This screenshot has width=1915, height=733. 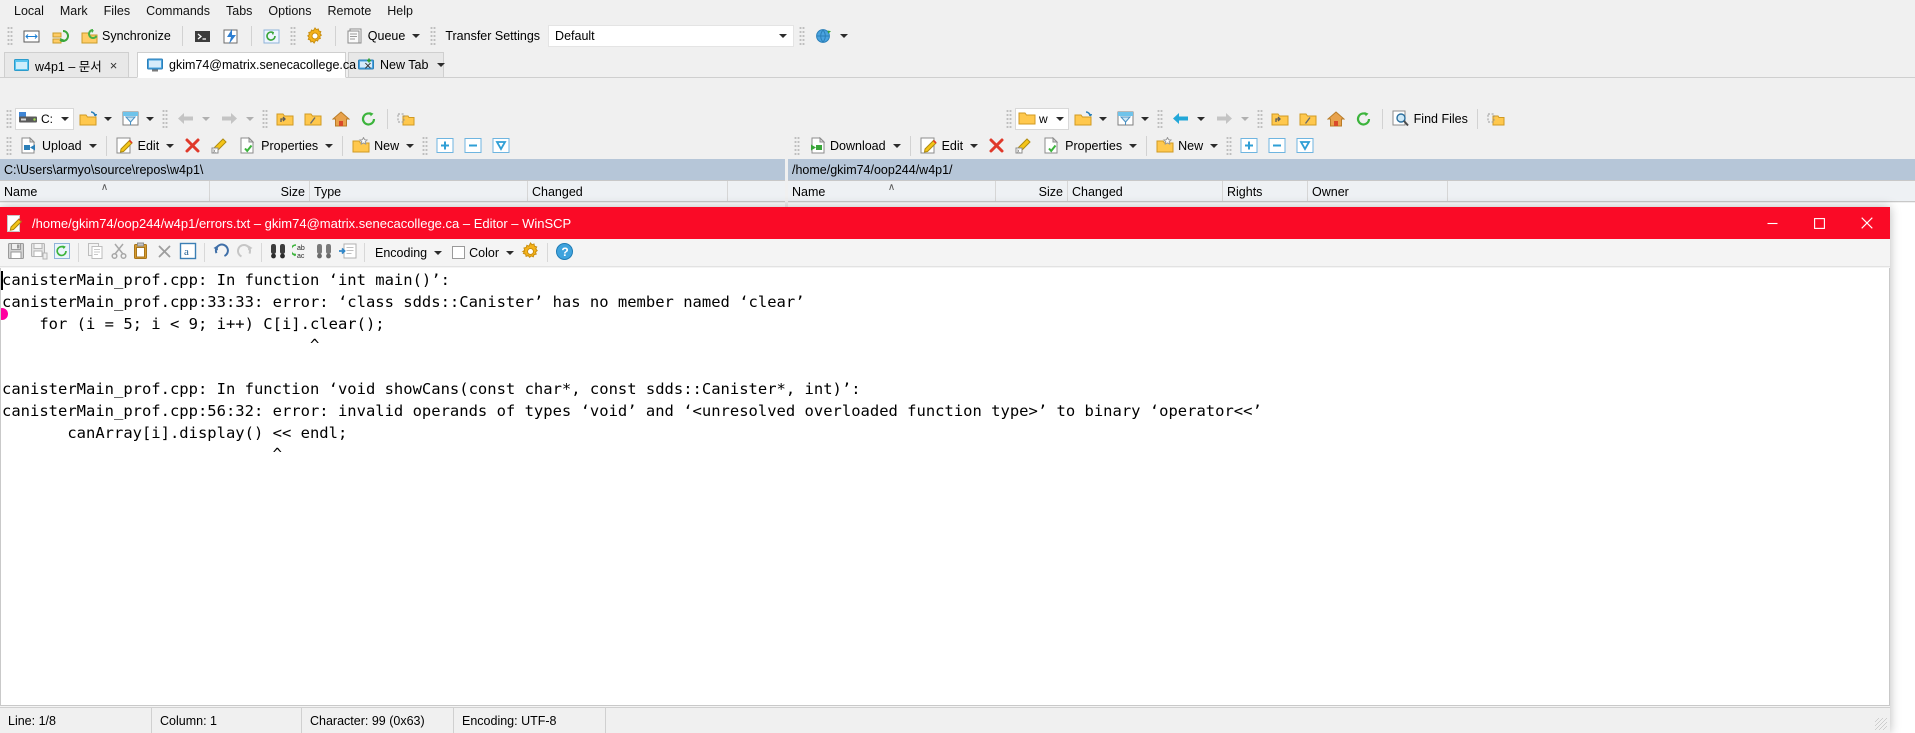 What do you see at coordinates (1249, 146) in the screenshot?
I see `remote-select-button` at bounding box center [1249, 146].